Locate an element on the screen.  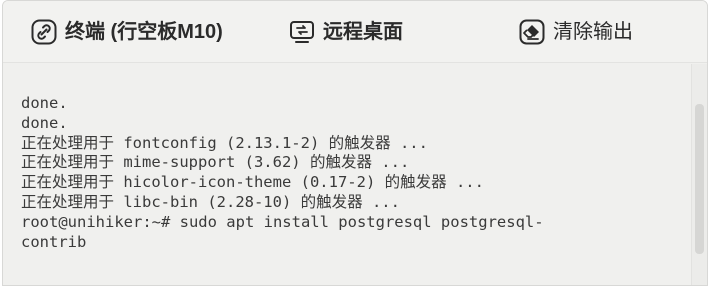
terminal-tab-button: 终端 (行空板M10) is located at coordinates (127, 32).